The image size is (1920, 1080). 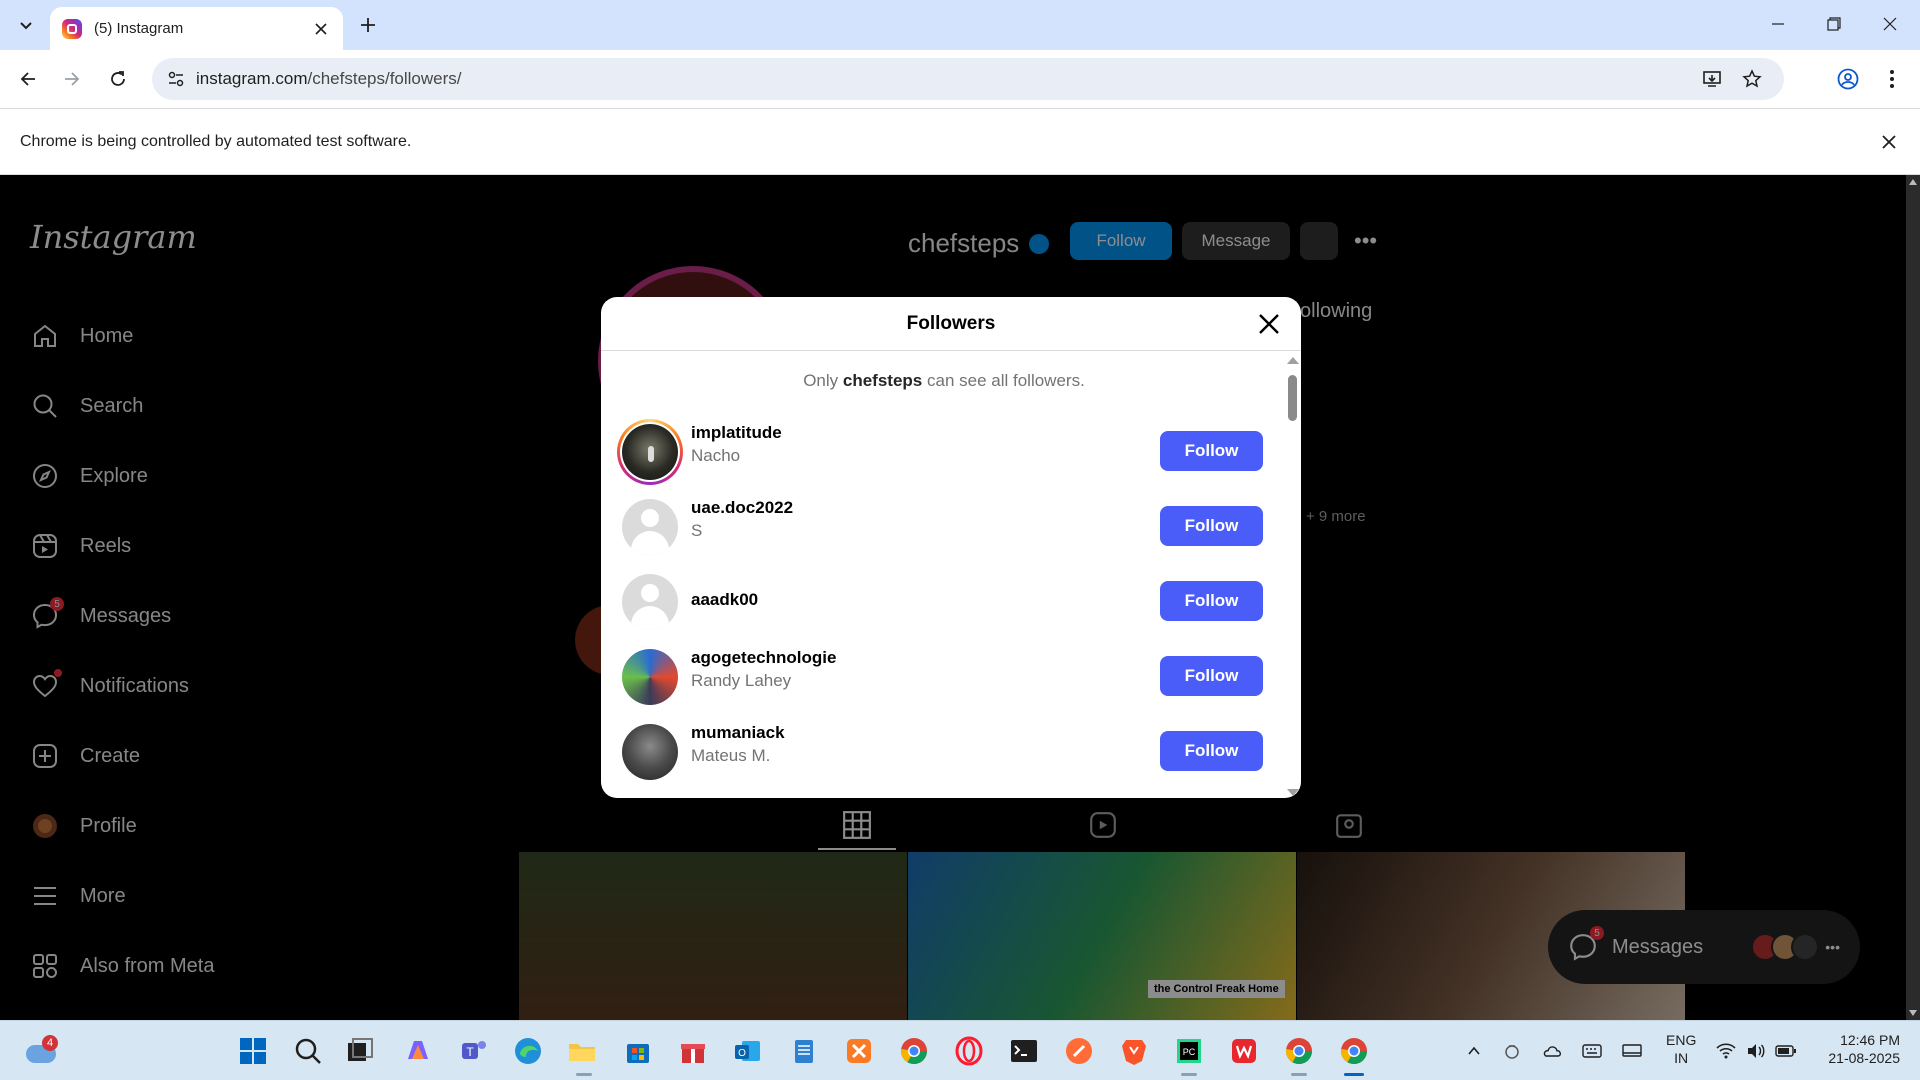 What do you see at coordinates (969, 1051) in the screenshot?
I see `opera-icon` at bounding box center [969, 1051].